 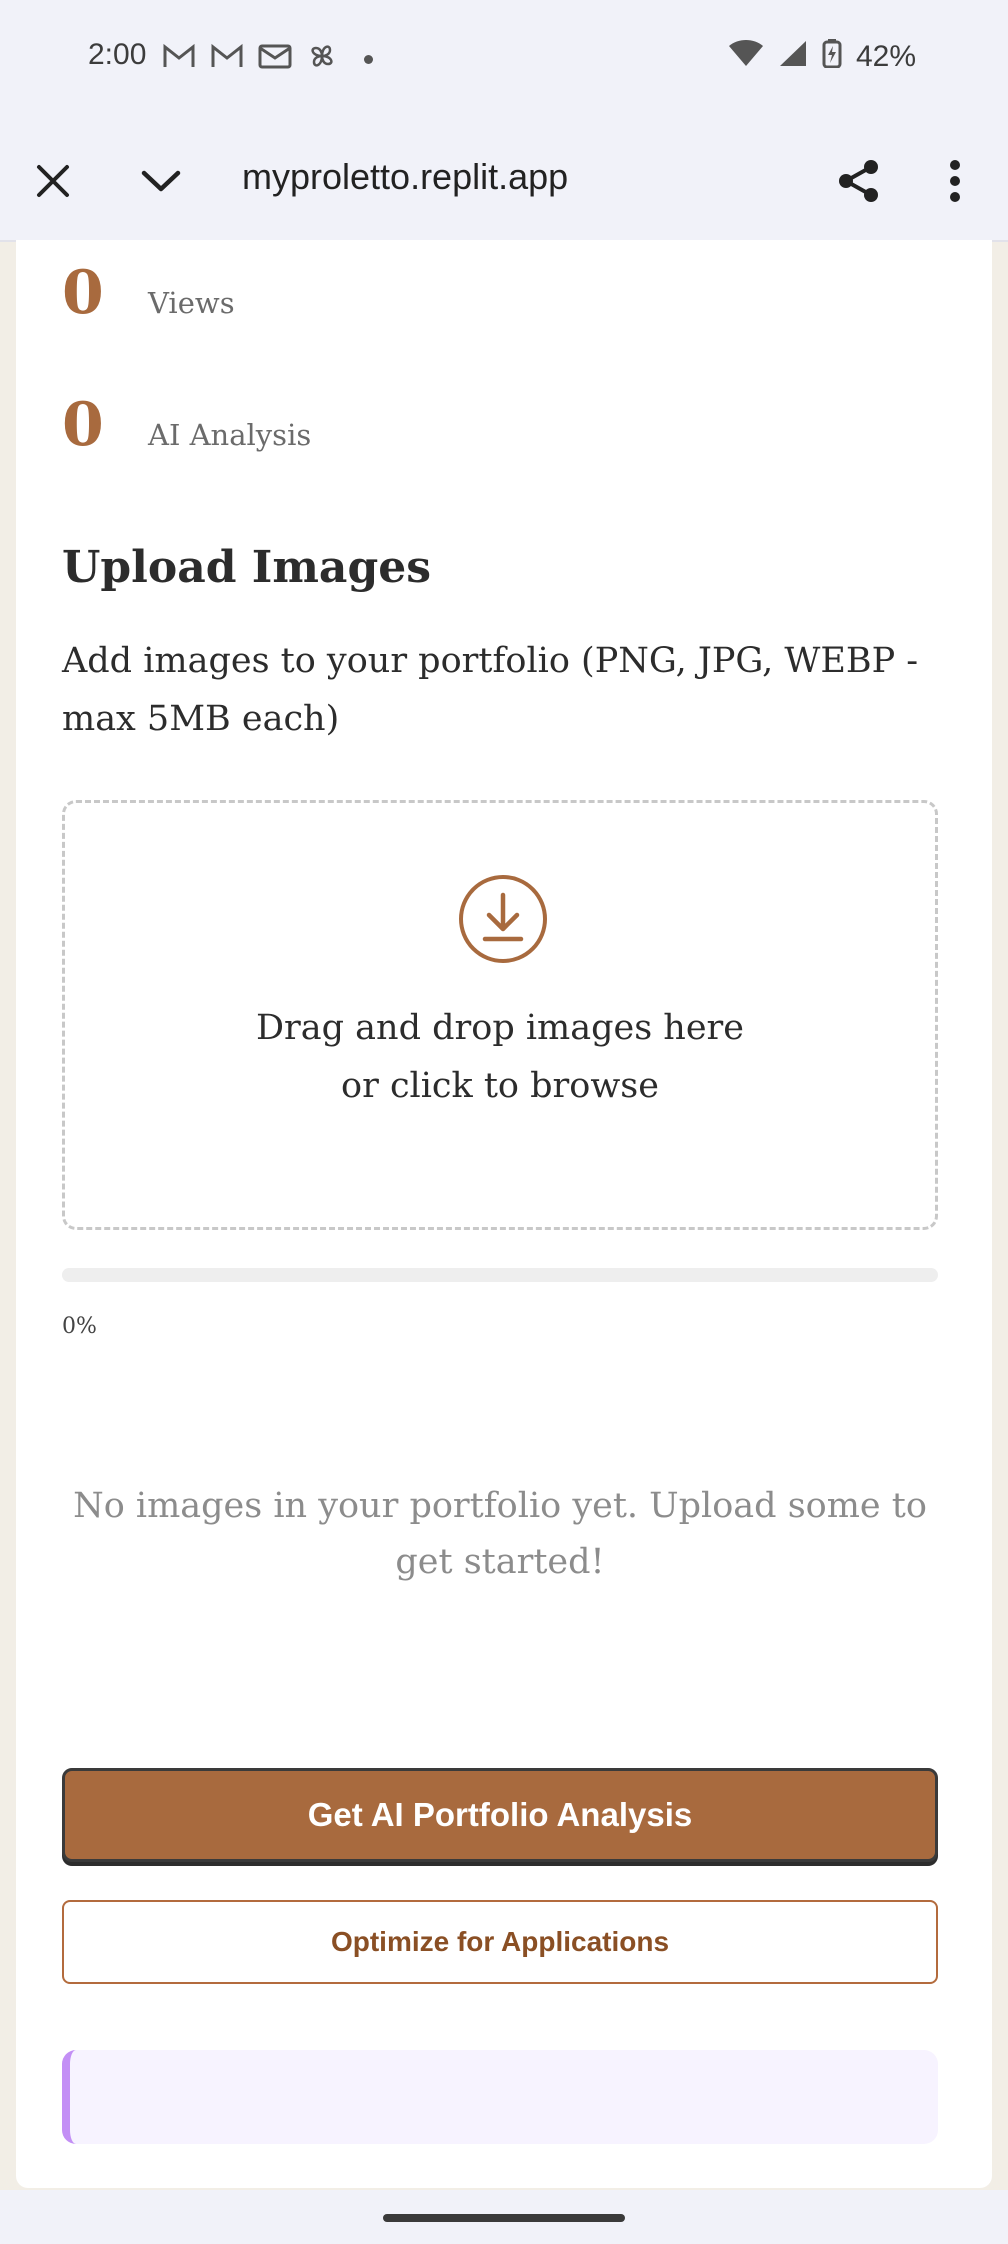 What do you see at coordinates (117, 54) in the screenshot?
I see `status-time: 2:00` at bounding box center [117, 54].